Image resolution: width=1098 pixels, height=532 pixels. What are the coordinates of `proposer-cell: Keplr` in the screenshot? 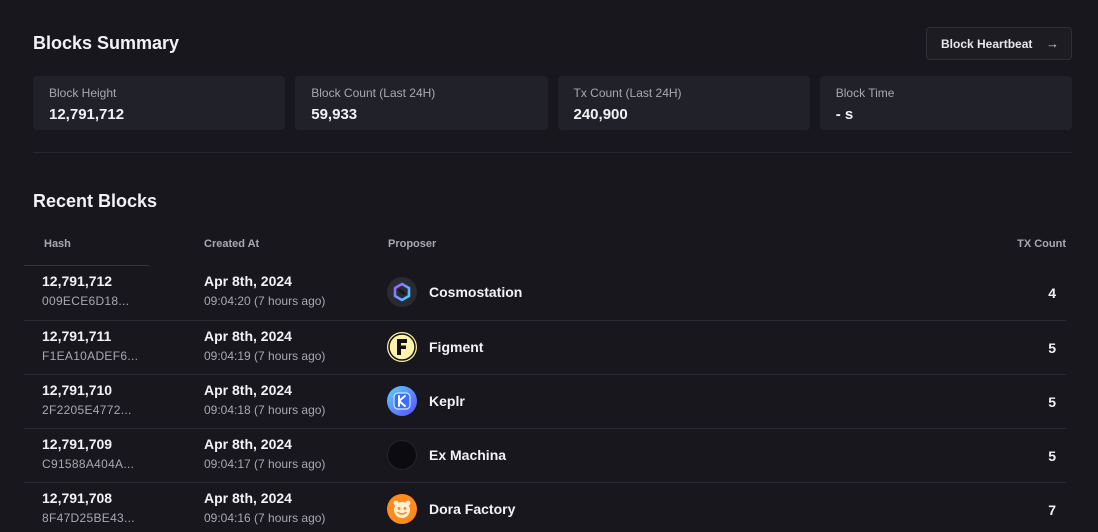 It's located at (426, 401).